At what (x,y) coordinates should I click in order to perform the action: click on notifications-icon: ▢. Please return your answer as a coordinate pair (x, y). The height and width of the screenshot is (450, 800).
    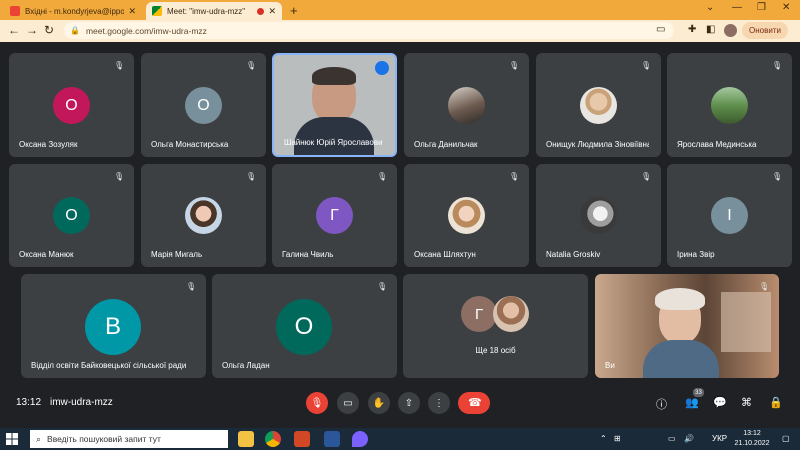
    Looking at the image, I should click on (786, 438).